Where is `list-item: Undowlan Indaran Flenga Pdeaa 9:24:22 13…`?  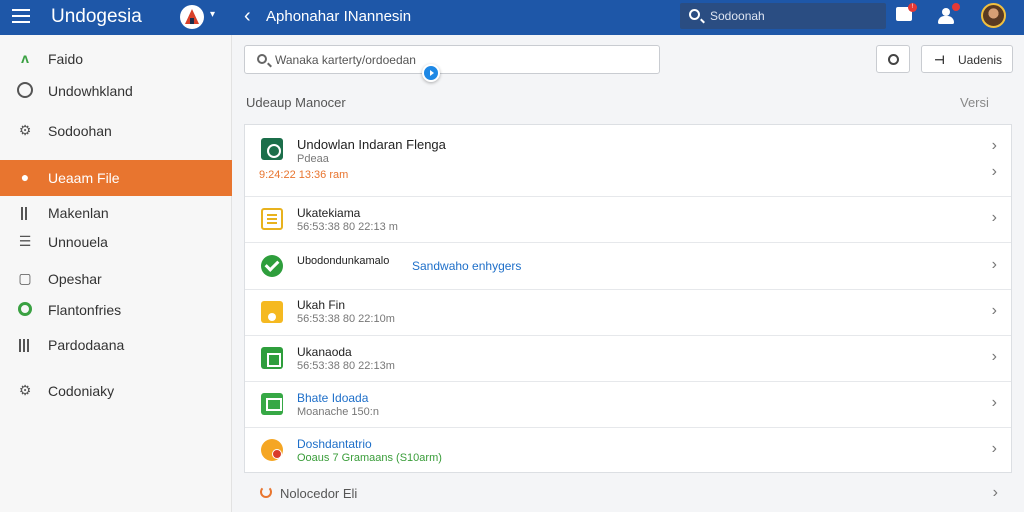
list-item: Undowlan Indaran Flenga Pdeaa 9:24:22 13… is located at coordinates (628, 161).